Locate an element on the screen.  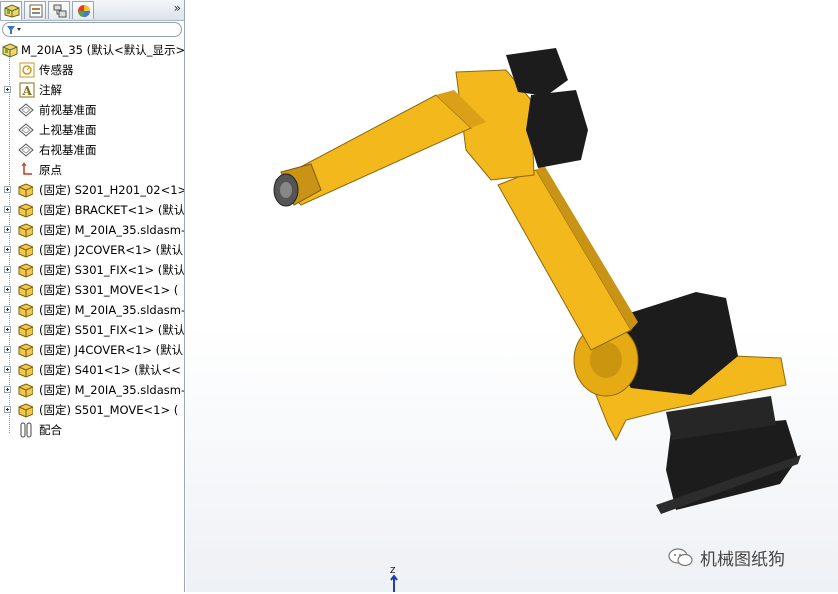
tab-display-manager is located at coordinates (83, 10).